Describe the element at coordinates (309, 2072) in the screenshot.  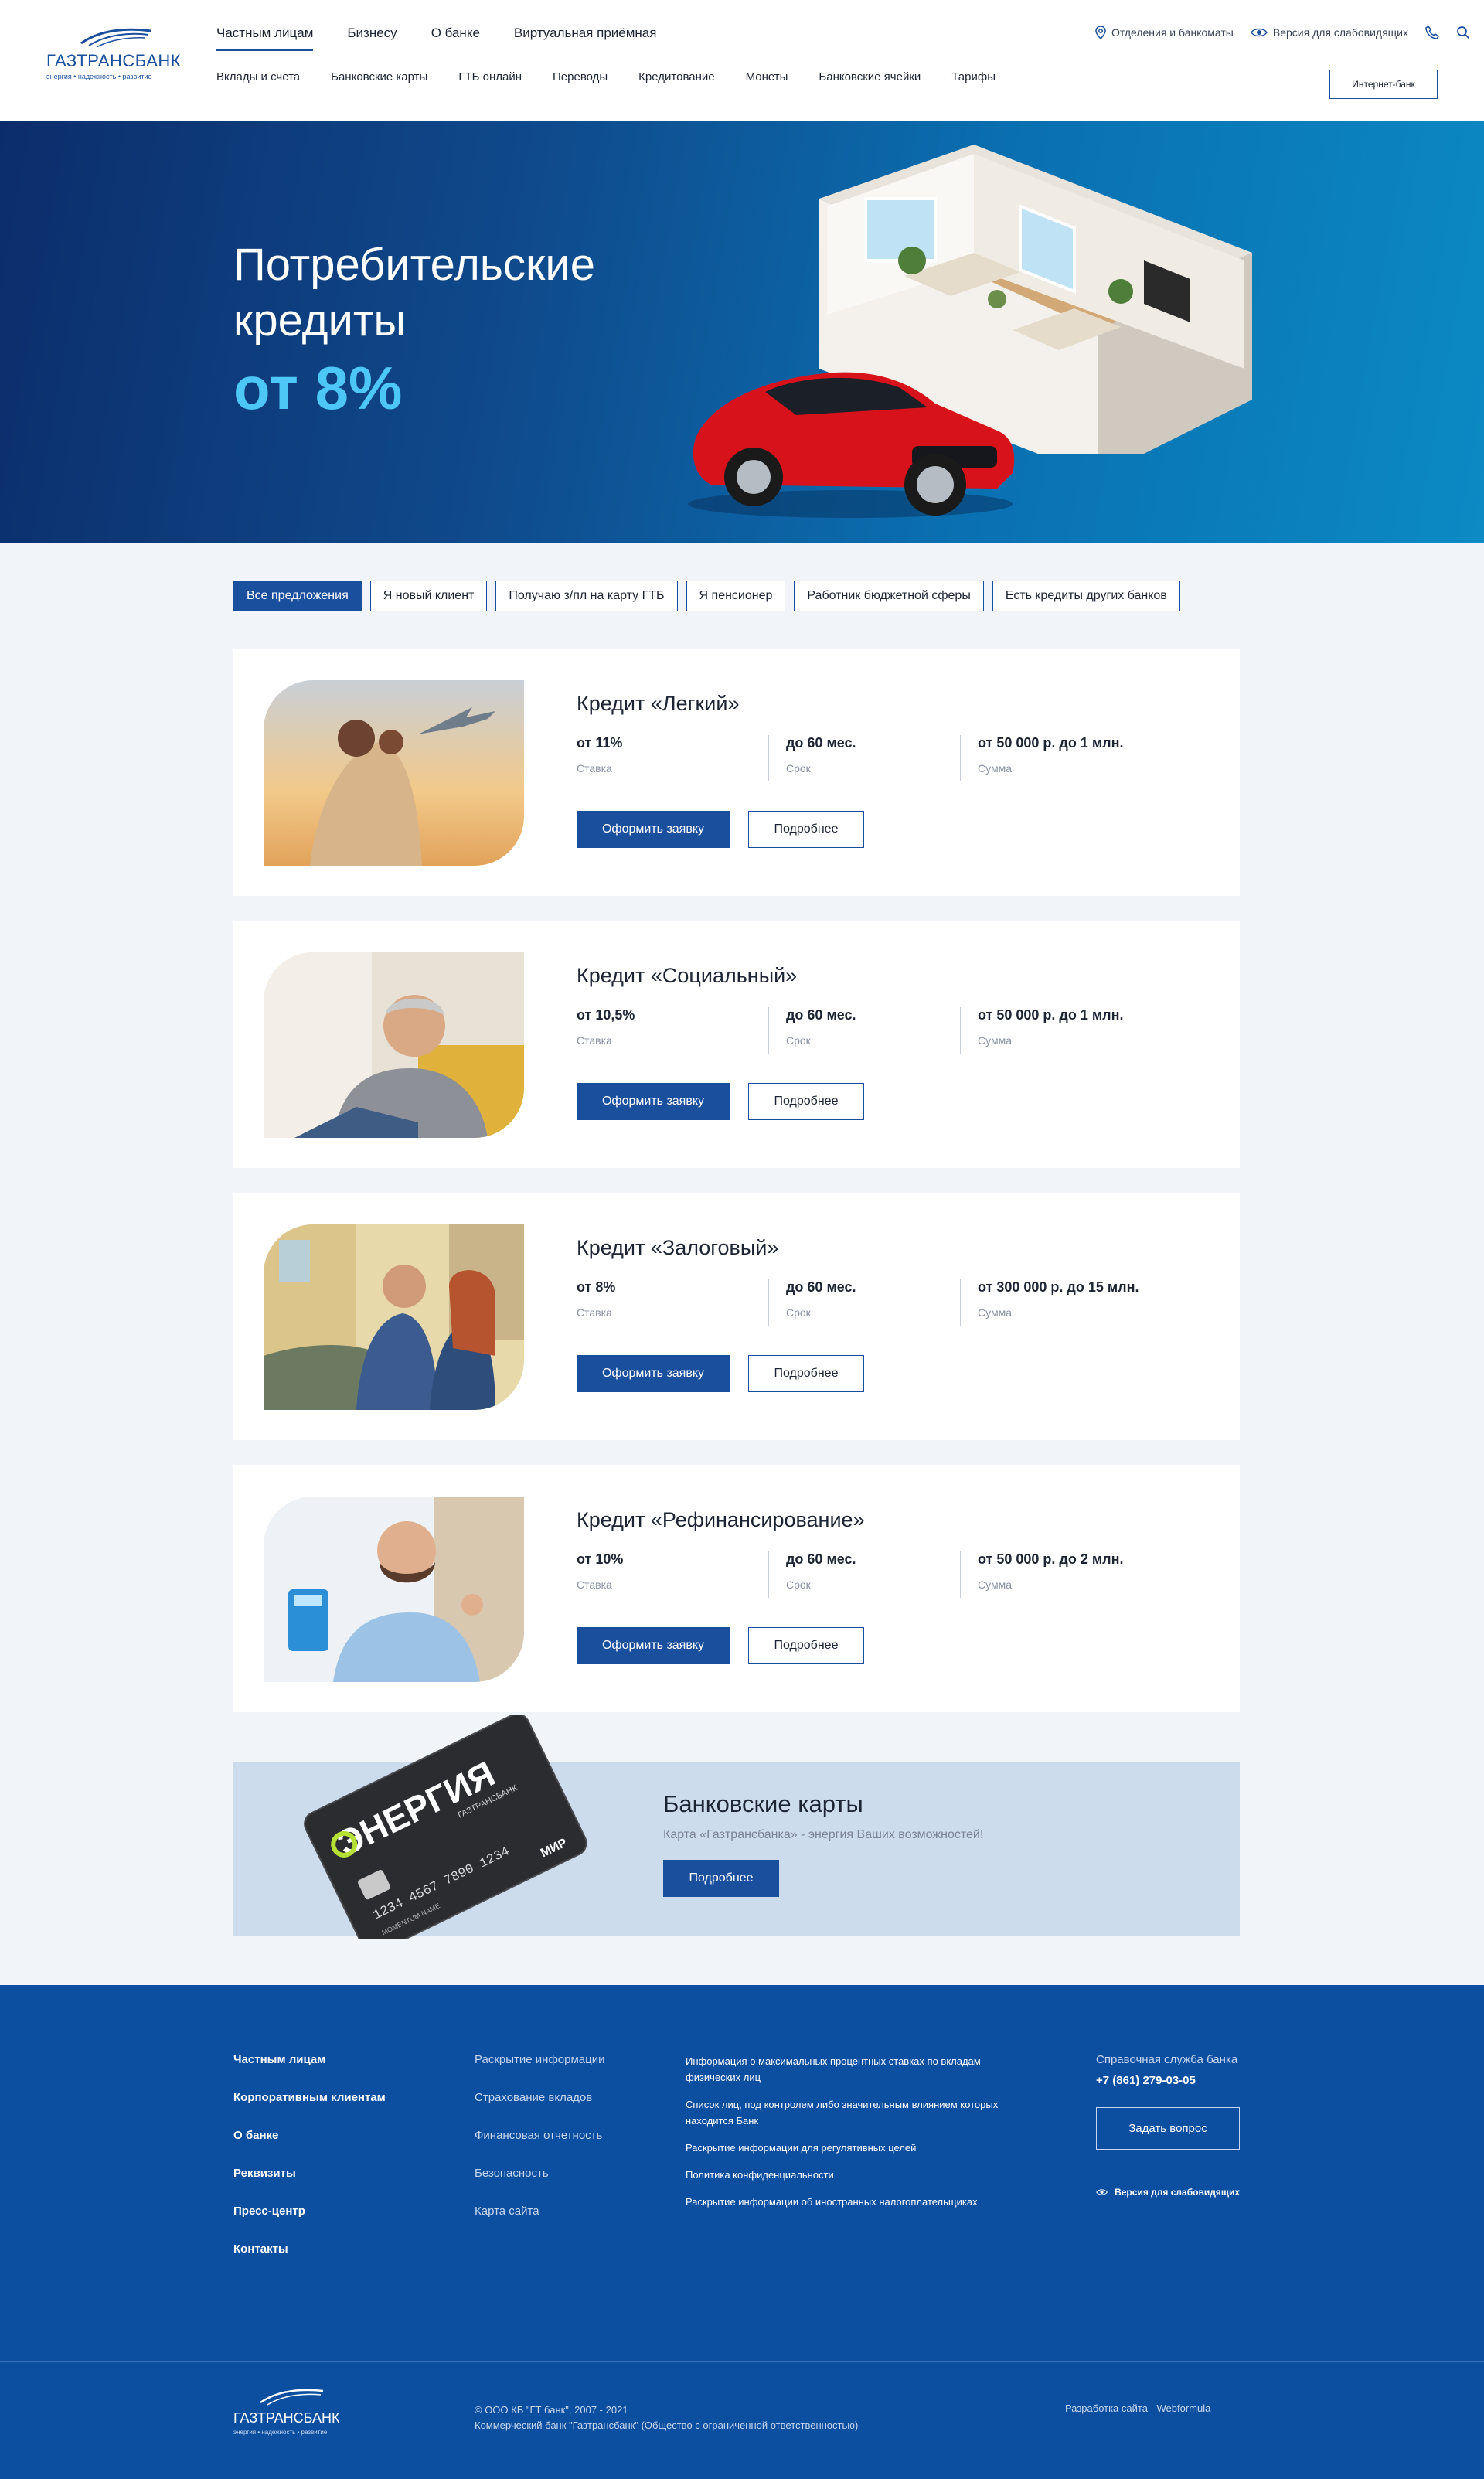
I see `footer-link-private: Частным лицам` at that location.